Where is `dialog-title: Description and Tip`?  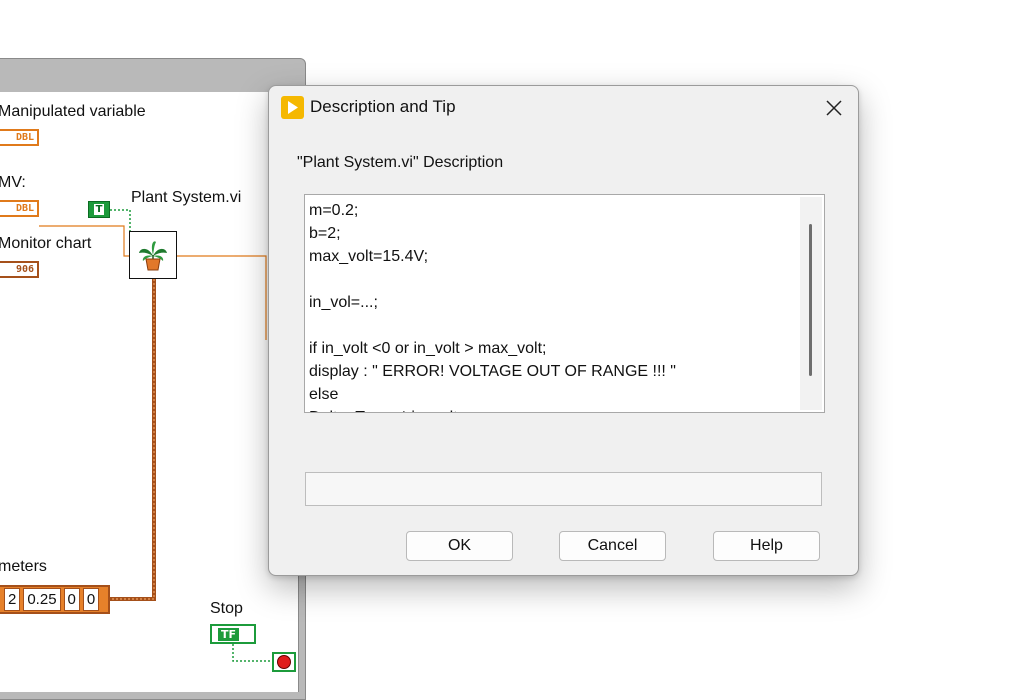 dialog-title: Description and Tip is located at coordinates (383, 106).